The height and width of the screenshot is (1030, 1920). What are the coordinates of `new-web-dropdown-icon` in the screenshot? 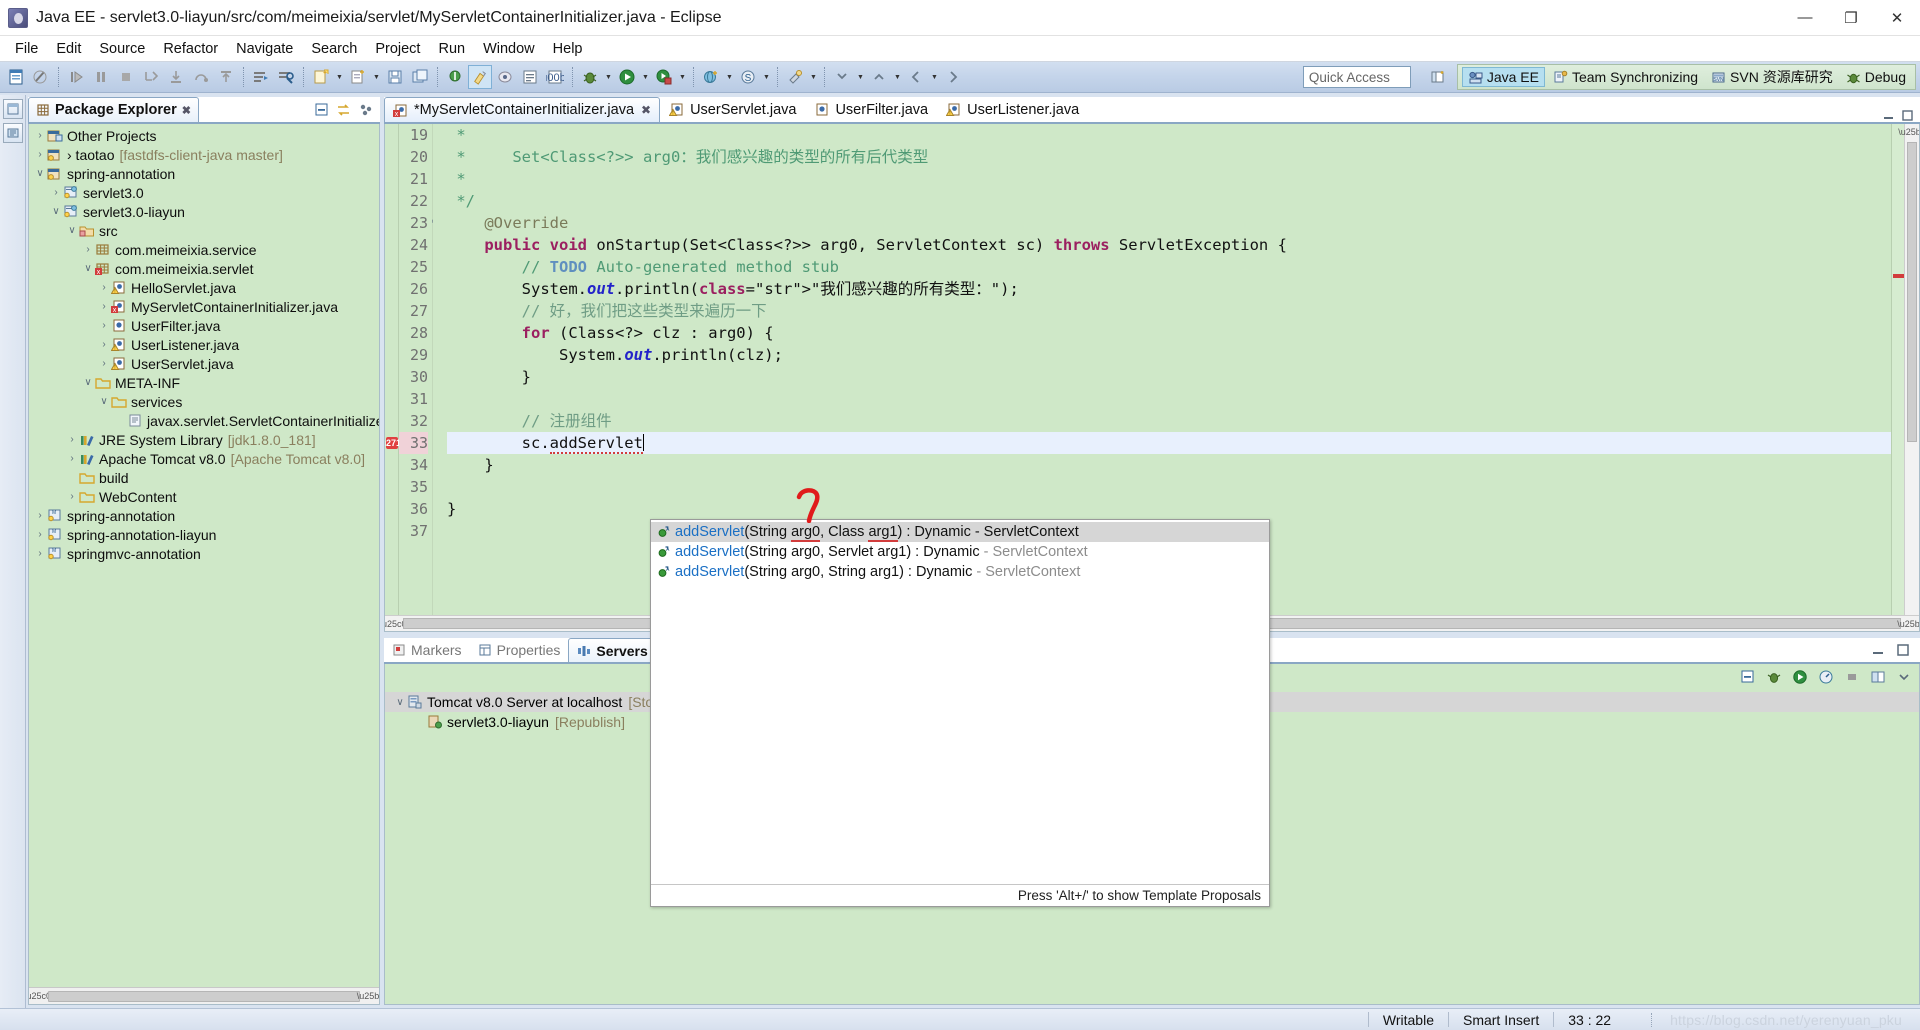 It's located at (729, 77).